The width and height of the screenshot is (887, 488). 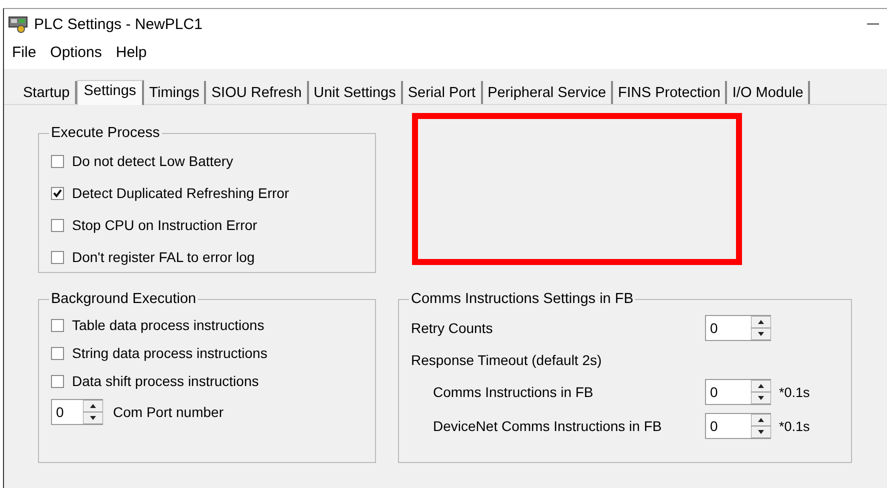 What do you see at coordinates (522, 299) in the screenshot?
I see `group-title: Comms Instructions Settings in FB` at bounding box center [522, 299].